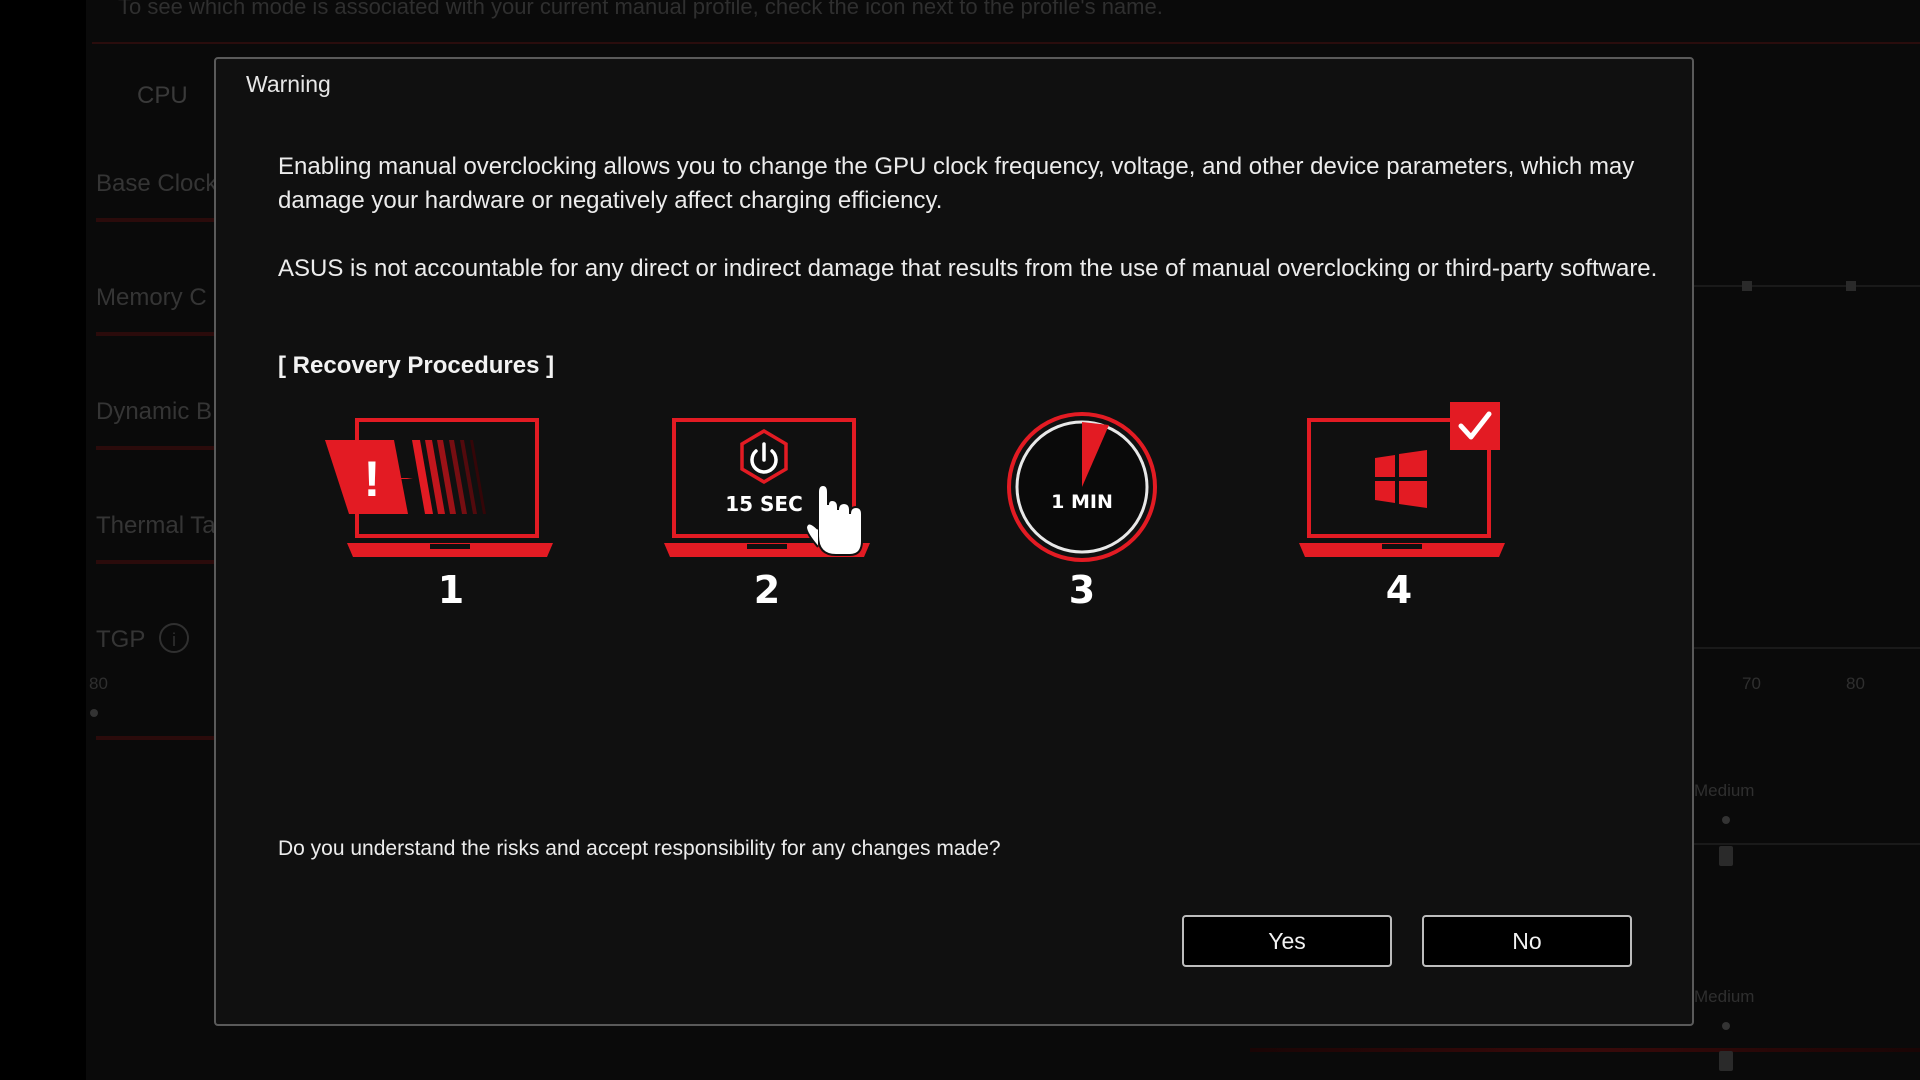 The image size is (1920, 1080). Describe the element at coordinates (154, 411) in the screenshot. I see `background-label-dynamic: Dynamic B` at that location.